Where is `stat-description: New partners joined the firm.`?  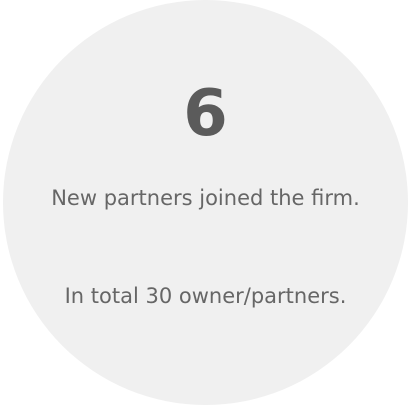 stat-description: New partners joined the firm. is located at coordinates (205, 198).